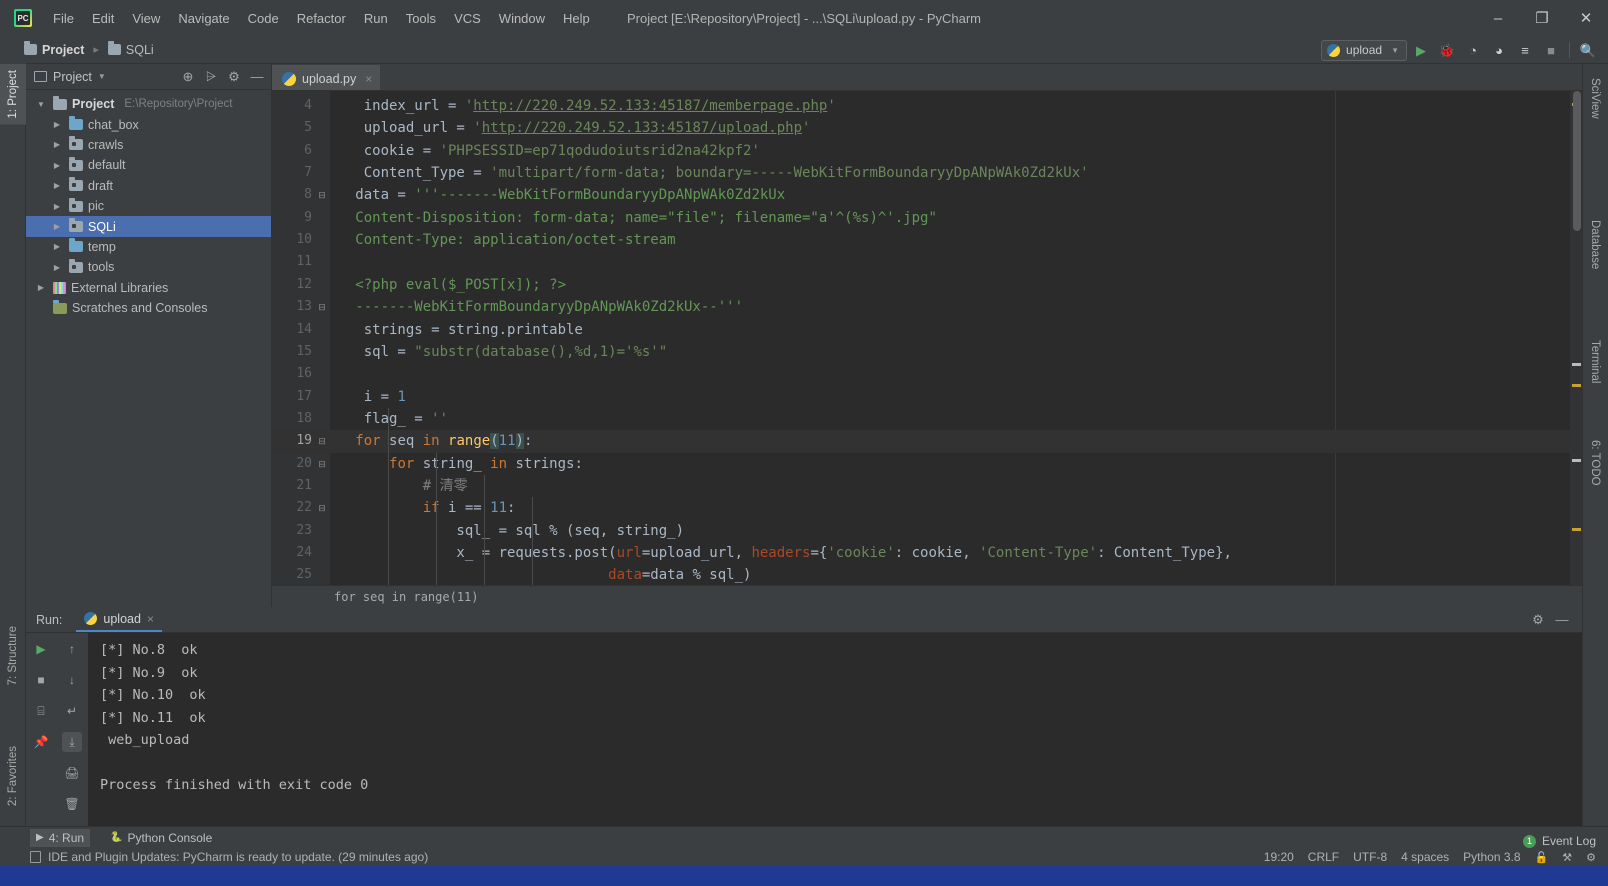 The image size is (1608, 886). What do you see at coordinates (41, 104) in the screenshot?
I see `chevron-down-icon: ▼` at bounding box center [41, 104].